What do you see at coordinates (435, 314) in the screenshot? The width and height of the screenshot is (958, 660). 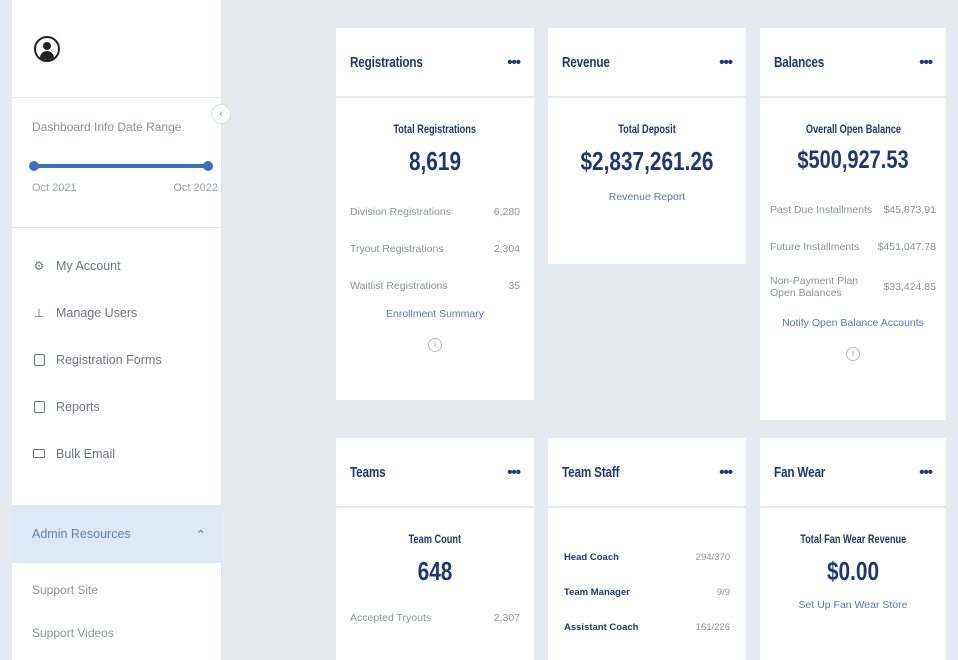 I see `enrollment-summary-link: Enrollment Summary` at bounding box center [435, 314].